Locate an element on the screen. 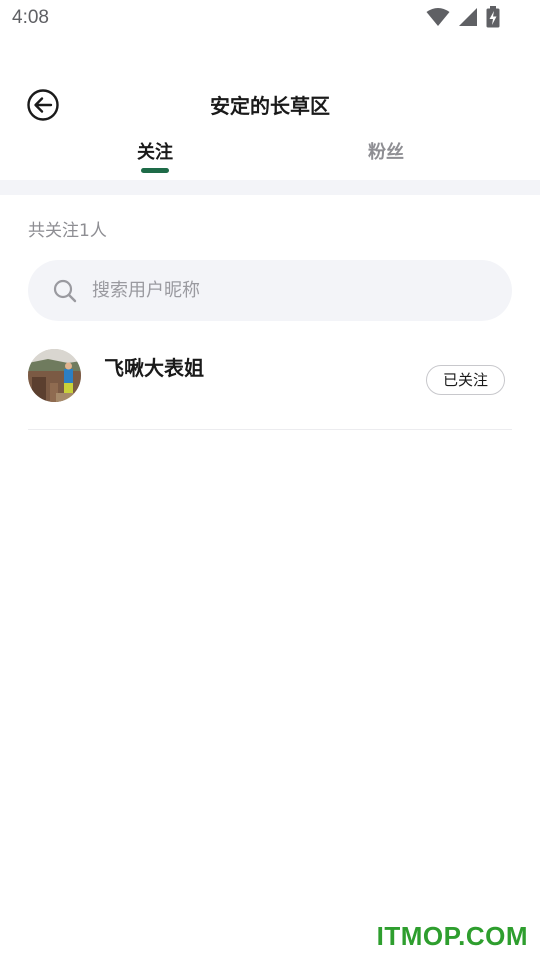 This screenshot has width=540, height=960. status-icons is located at coordinates (463, 17).